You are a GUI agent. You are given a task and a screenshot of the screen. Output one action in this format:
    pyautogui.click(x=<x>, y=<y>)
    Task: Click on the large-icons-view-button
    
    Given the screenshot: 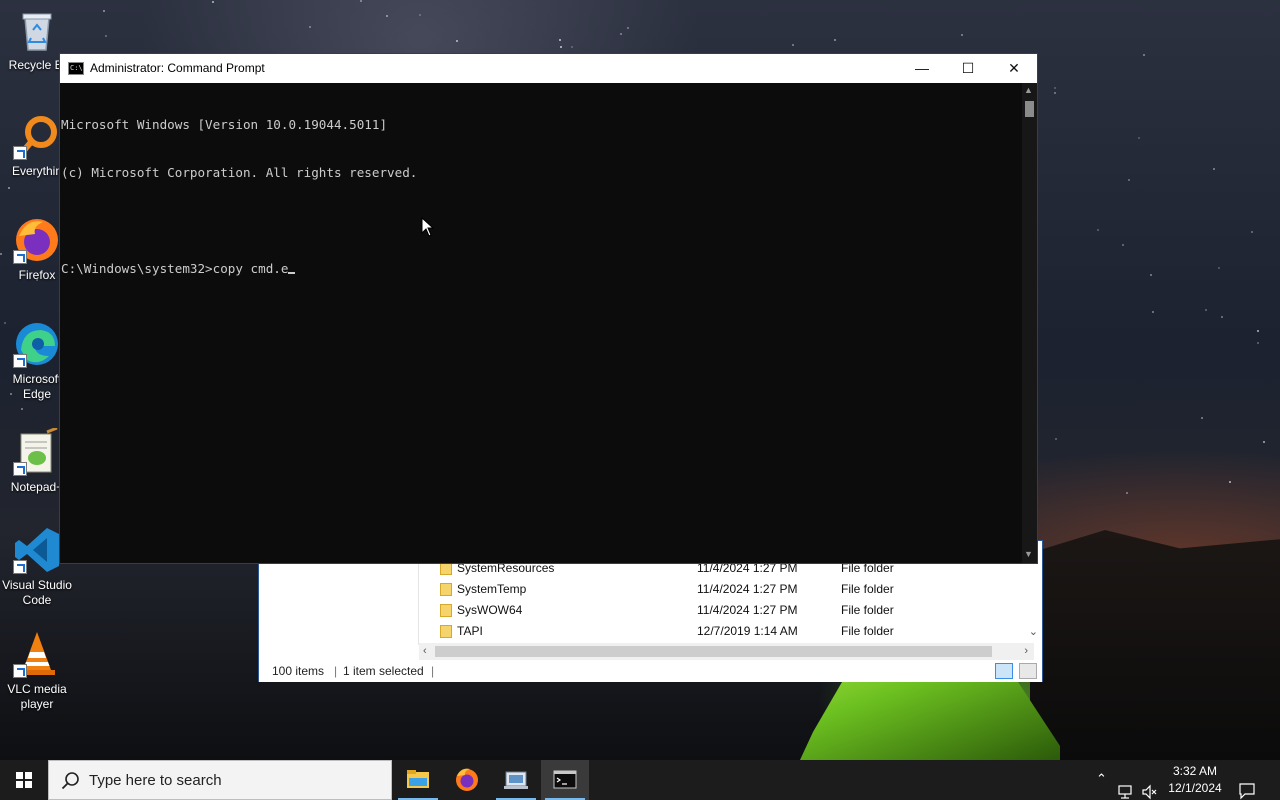 What is the action you would take?
    pyautogui.click(x=1028, y=671)
    